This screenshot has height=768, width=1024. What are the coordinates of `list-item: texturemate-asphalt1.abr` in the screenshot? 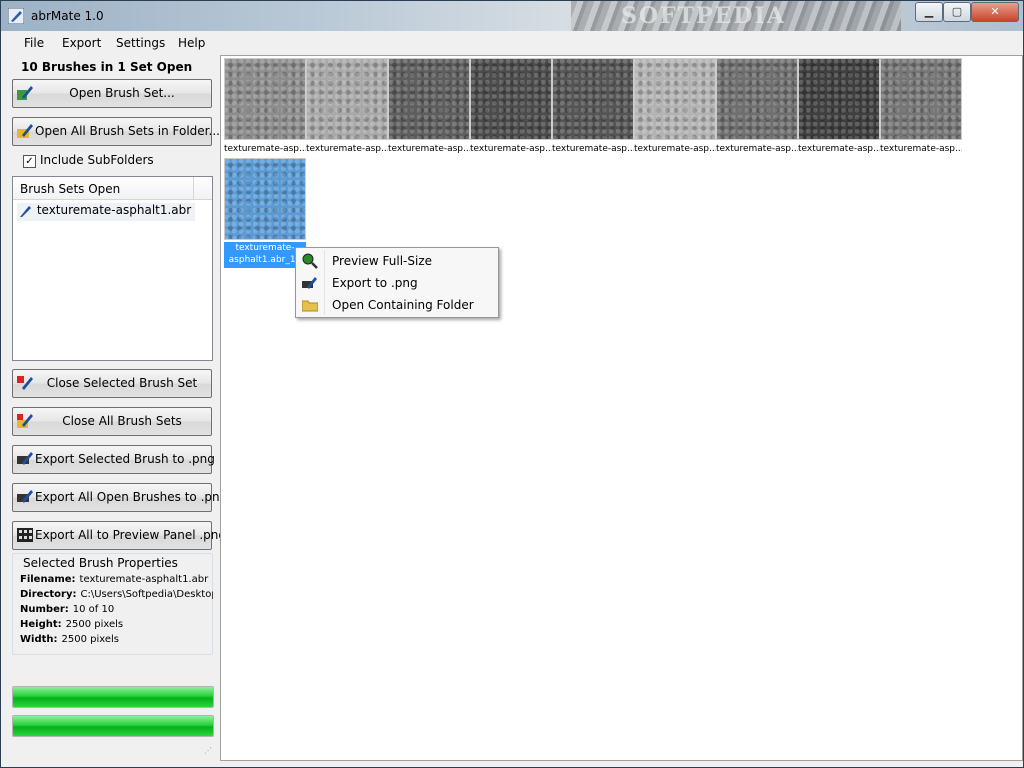 It's located at (106, 212).